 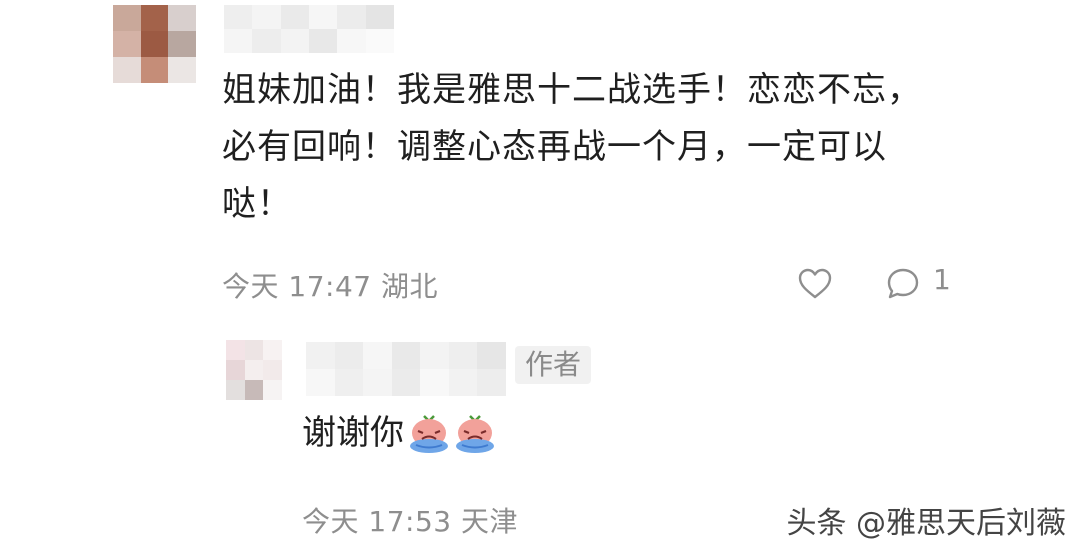 What do you see at coordinates (942, 279) in the screenshot?
I see `reply-count: 1` at bounding box center [942, 279].